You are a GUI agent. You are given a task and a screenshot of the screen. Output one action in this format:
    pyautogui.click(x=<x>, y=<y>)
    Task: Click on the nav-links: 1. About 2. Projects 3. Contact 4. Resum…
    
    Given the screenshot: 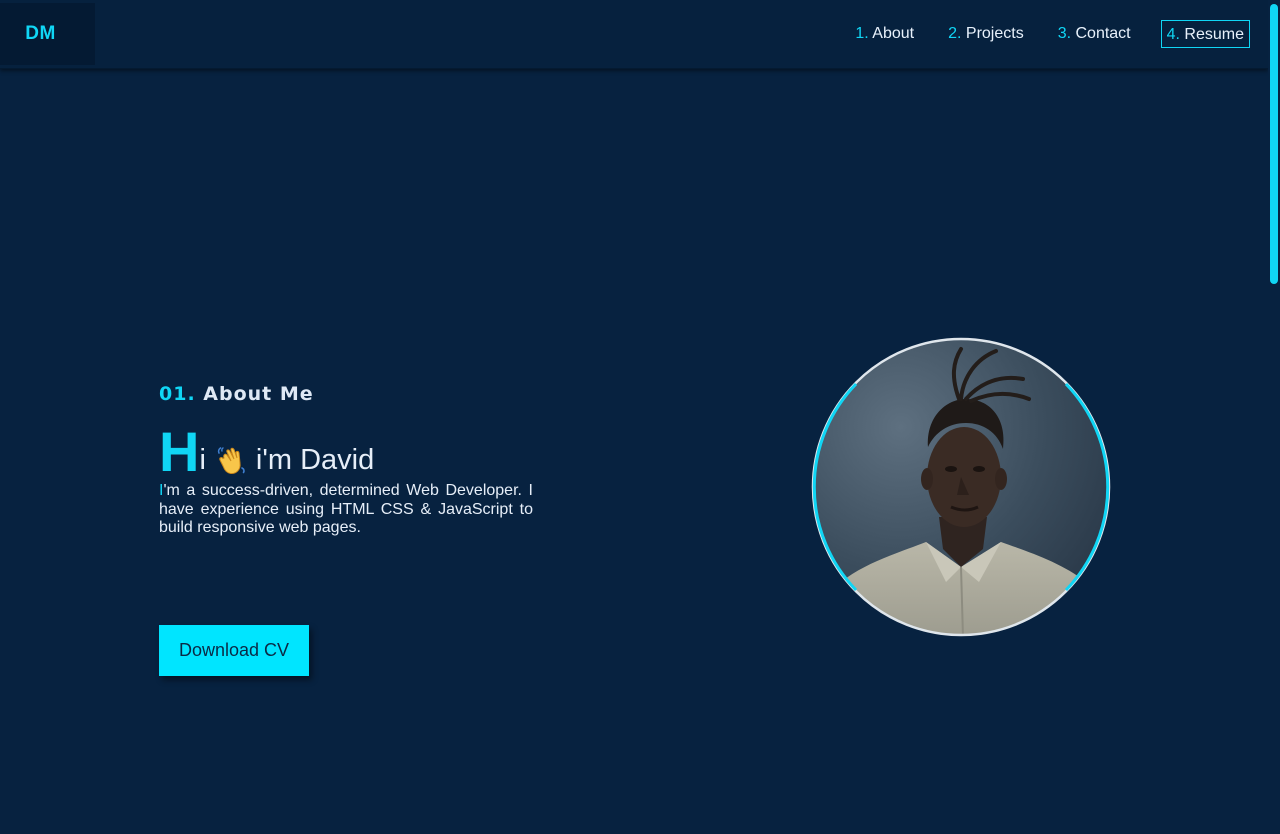 What is the action you would take?
    pyautogui.click(x=1035, y=34)
    